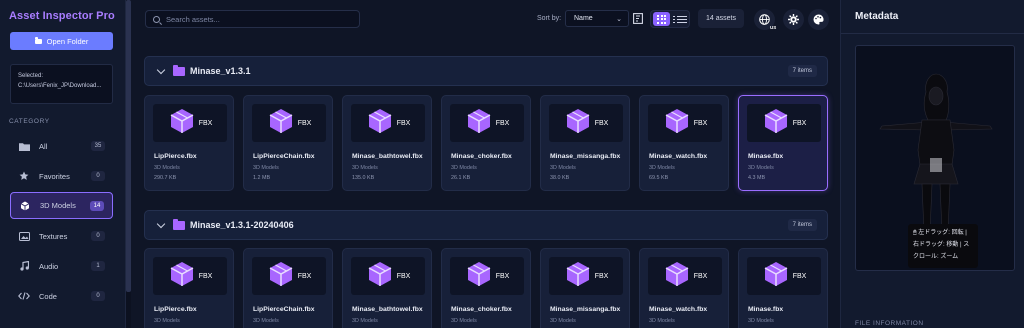  Describe the element at coordinates (637, 18) in the screenshot. I see `sort-order-button` at that location.